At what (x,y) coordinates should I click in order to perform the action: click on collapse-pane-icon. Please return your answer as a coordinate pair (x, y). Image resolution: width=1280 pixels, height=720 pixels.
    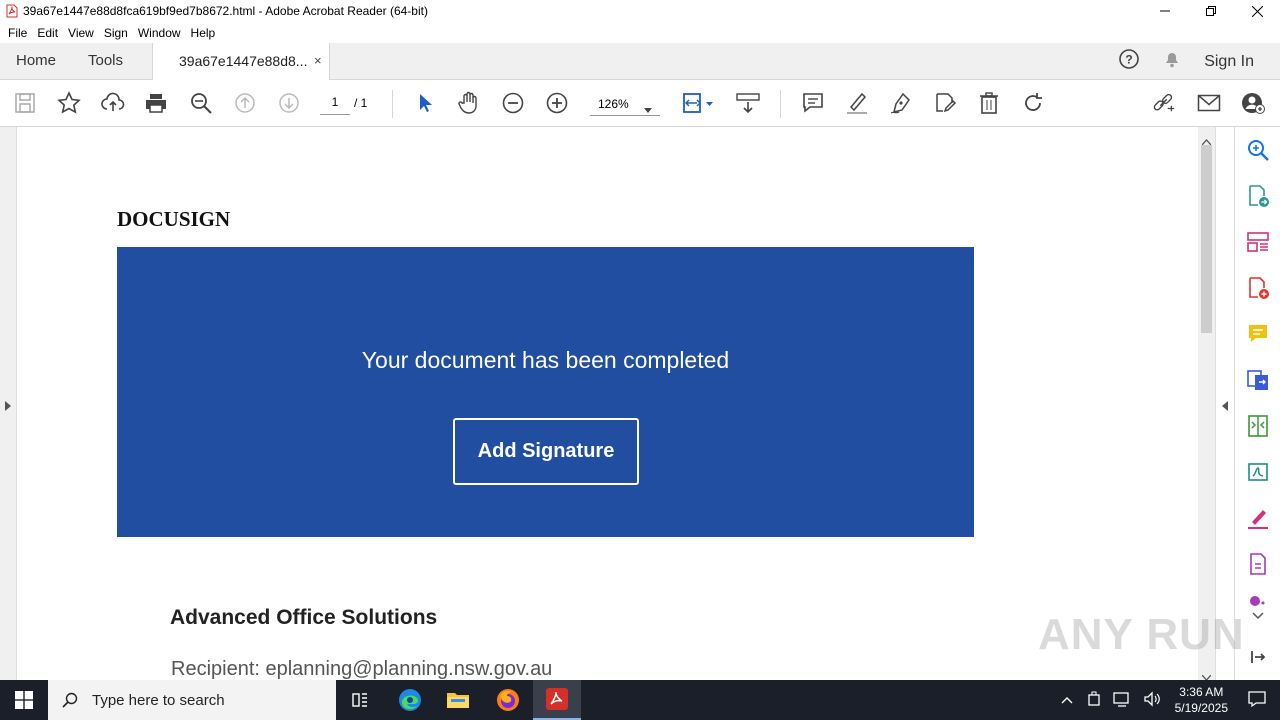
    Looking at the image, I should click on (1258, 657).